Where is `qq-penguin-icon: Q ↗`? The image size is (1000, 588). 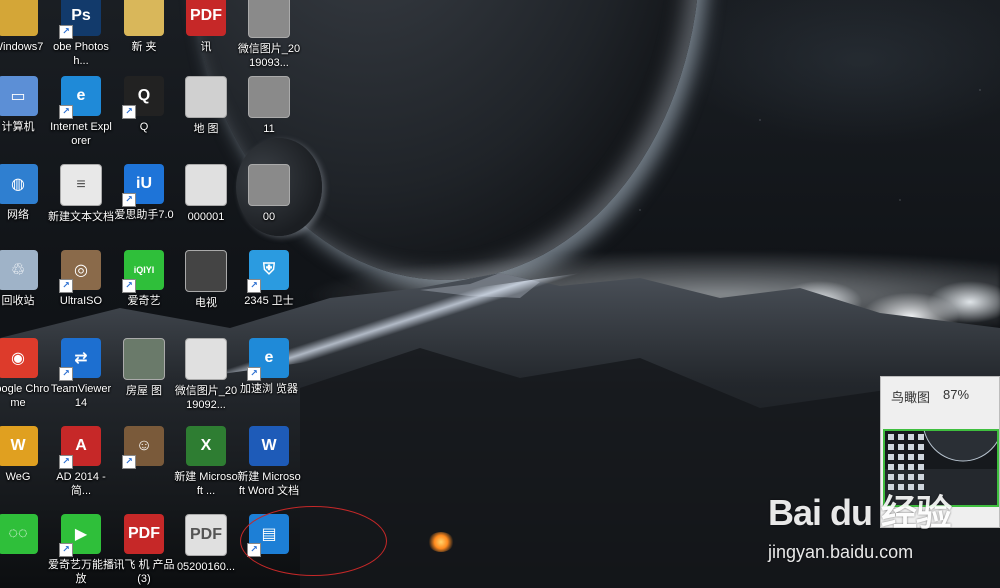
qq-penguin-icon: Q ↗ is located at coordinates (143, 97).